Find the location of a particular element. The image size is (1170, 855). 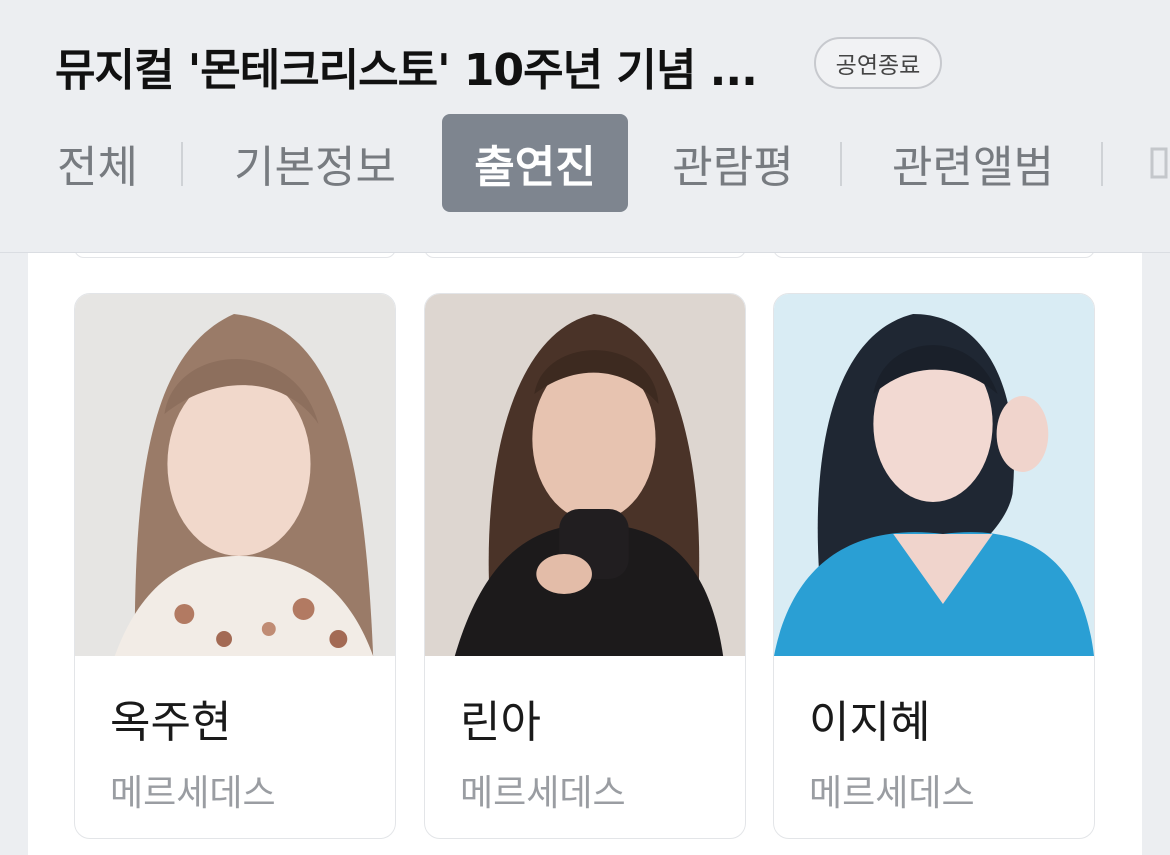

cast-name: 이지혜 is located at coordinates (870, 722).